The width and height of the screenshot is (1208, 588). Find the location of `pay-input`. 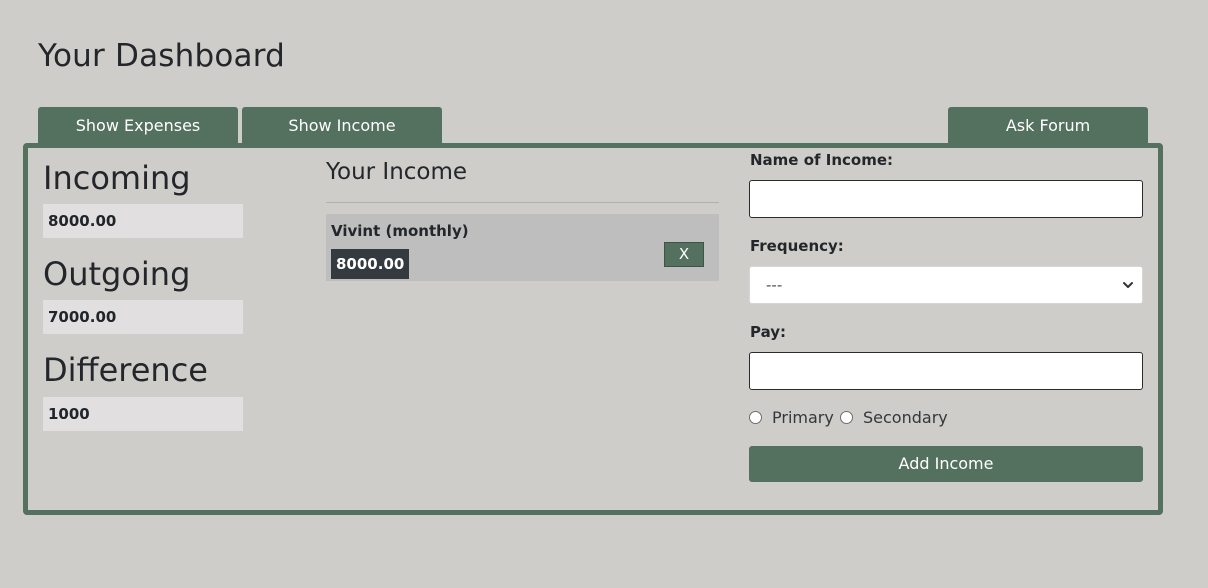

pay-input is located at coordinates (946, 371).